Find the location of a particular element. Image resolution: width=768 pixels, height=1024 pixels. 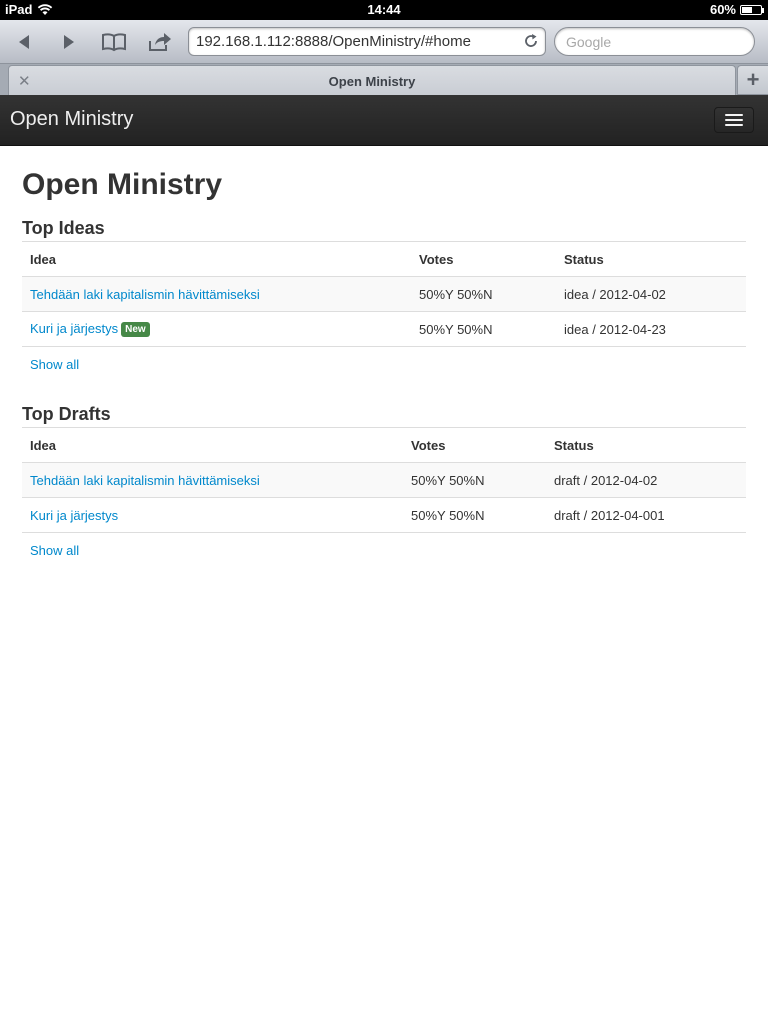

forward-button is located at coordinates (69, 42).